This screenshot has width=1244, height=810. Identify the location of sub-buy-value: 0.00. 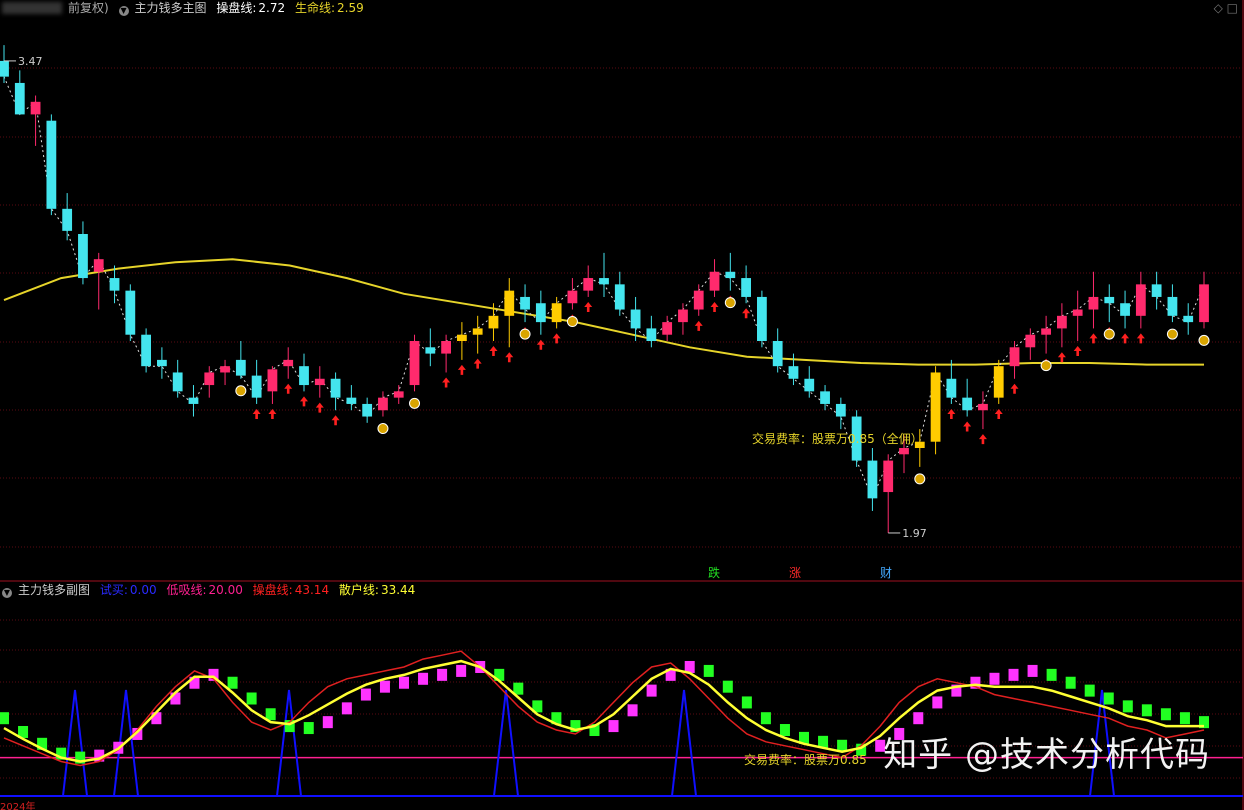
(143, 590).